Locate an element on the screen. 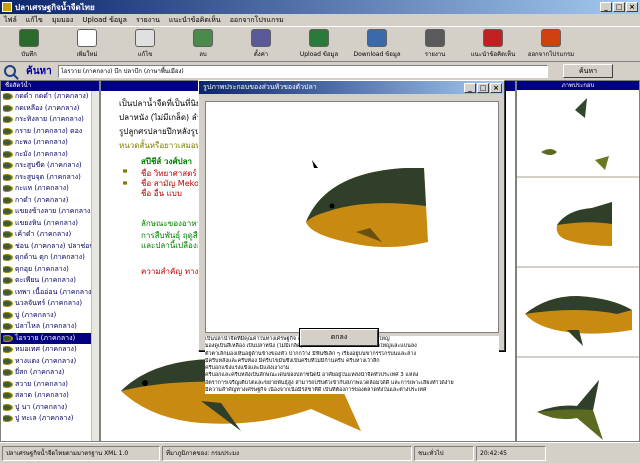 The height and width of the screenshot is (463, 640). list-item: กาดำ (ภาคกลาง) is located at coordinates (50, 201).